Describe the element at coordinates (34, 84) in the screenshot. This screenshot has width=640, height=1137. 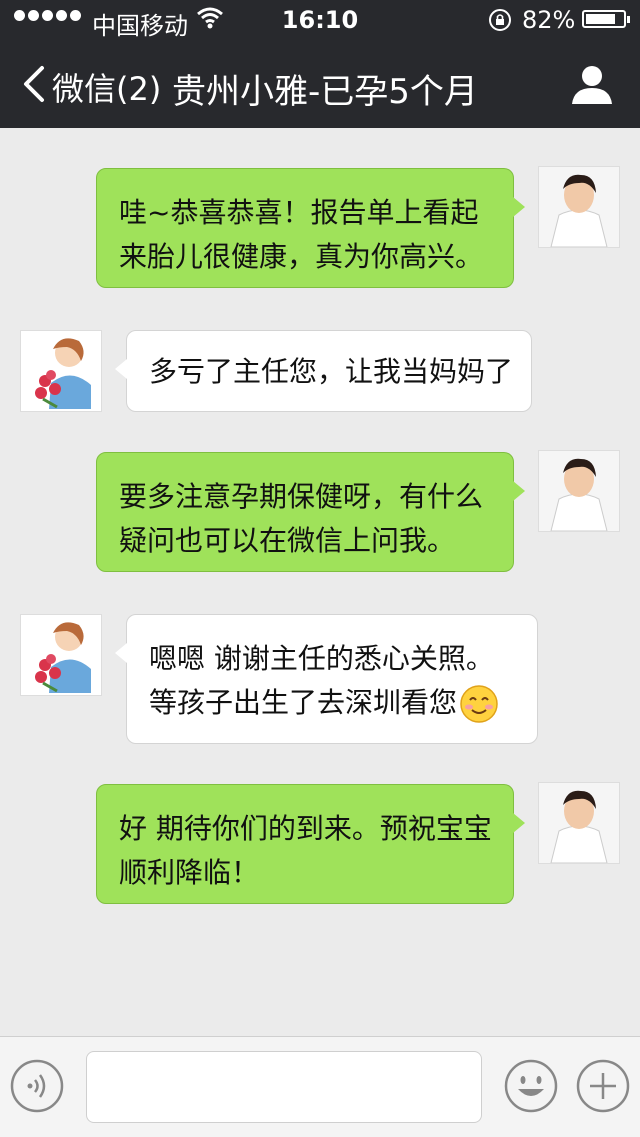
I see `back-chevron-icon` at that location.